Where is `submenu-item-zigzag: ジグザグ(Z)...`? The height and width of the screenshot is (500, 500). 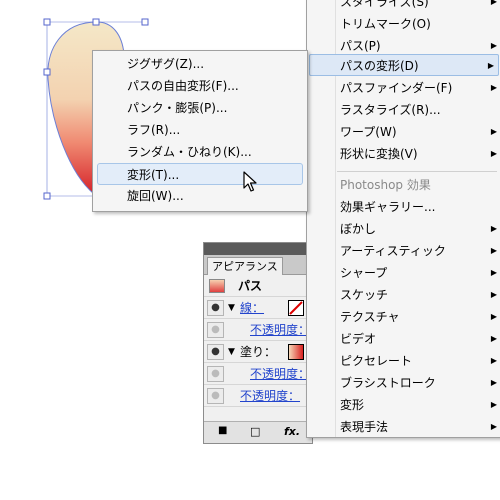 submenu-item-zigzag: ジグザグ(Z)... is located at coordinates (200, 64).